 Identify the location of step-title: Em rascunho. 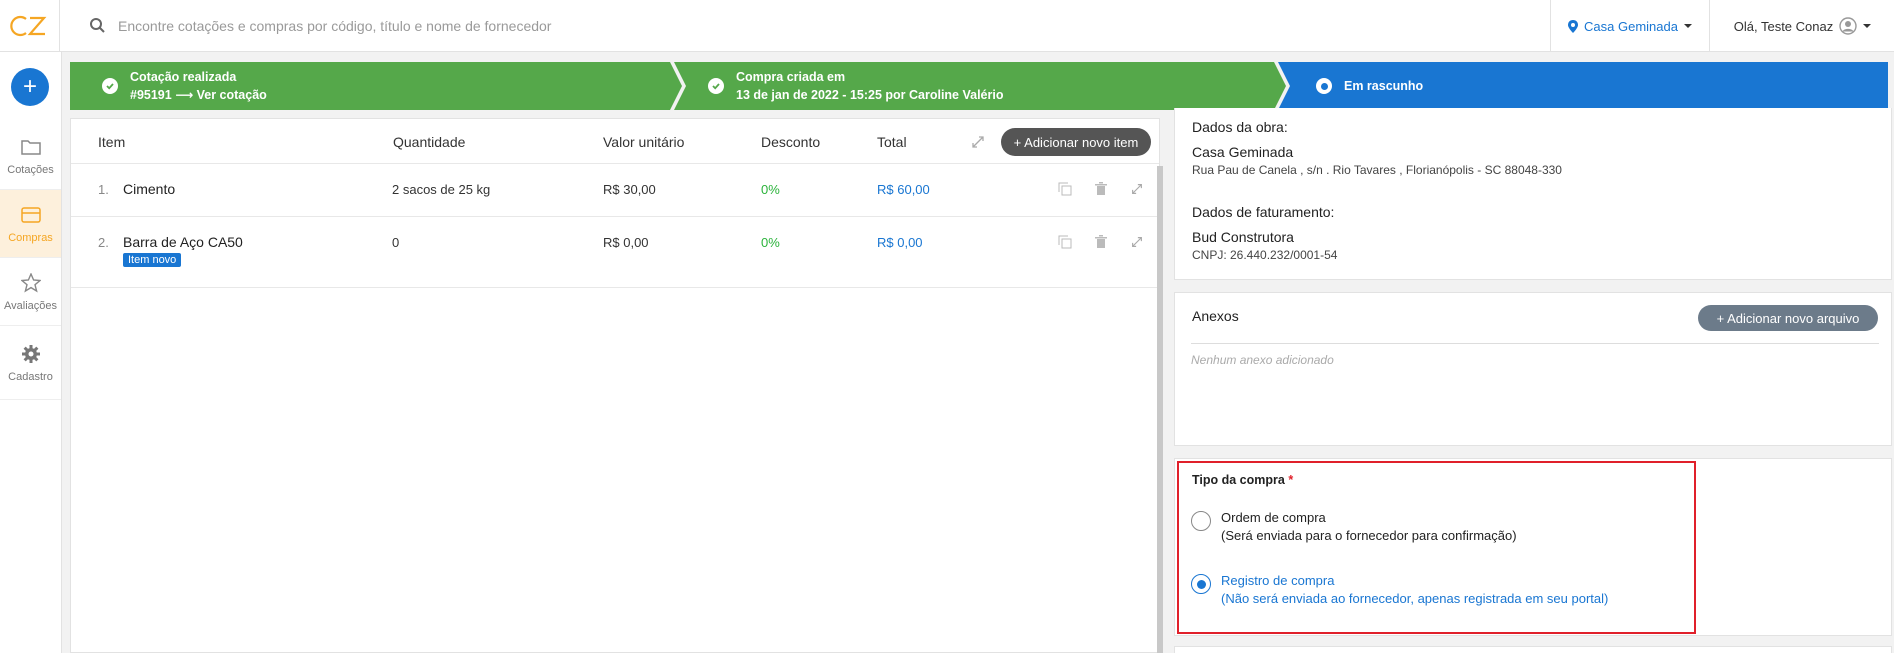
(1384, 86).